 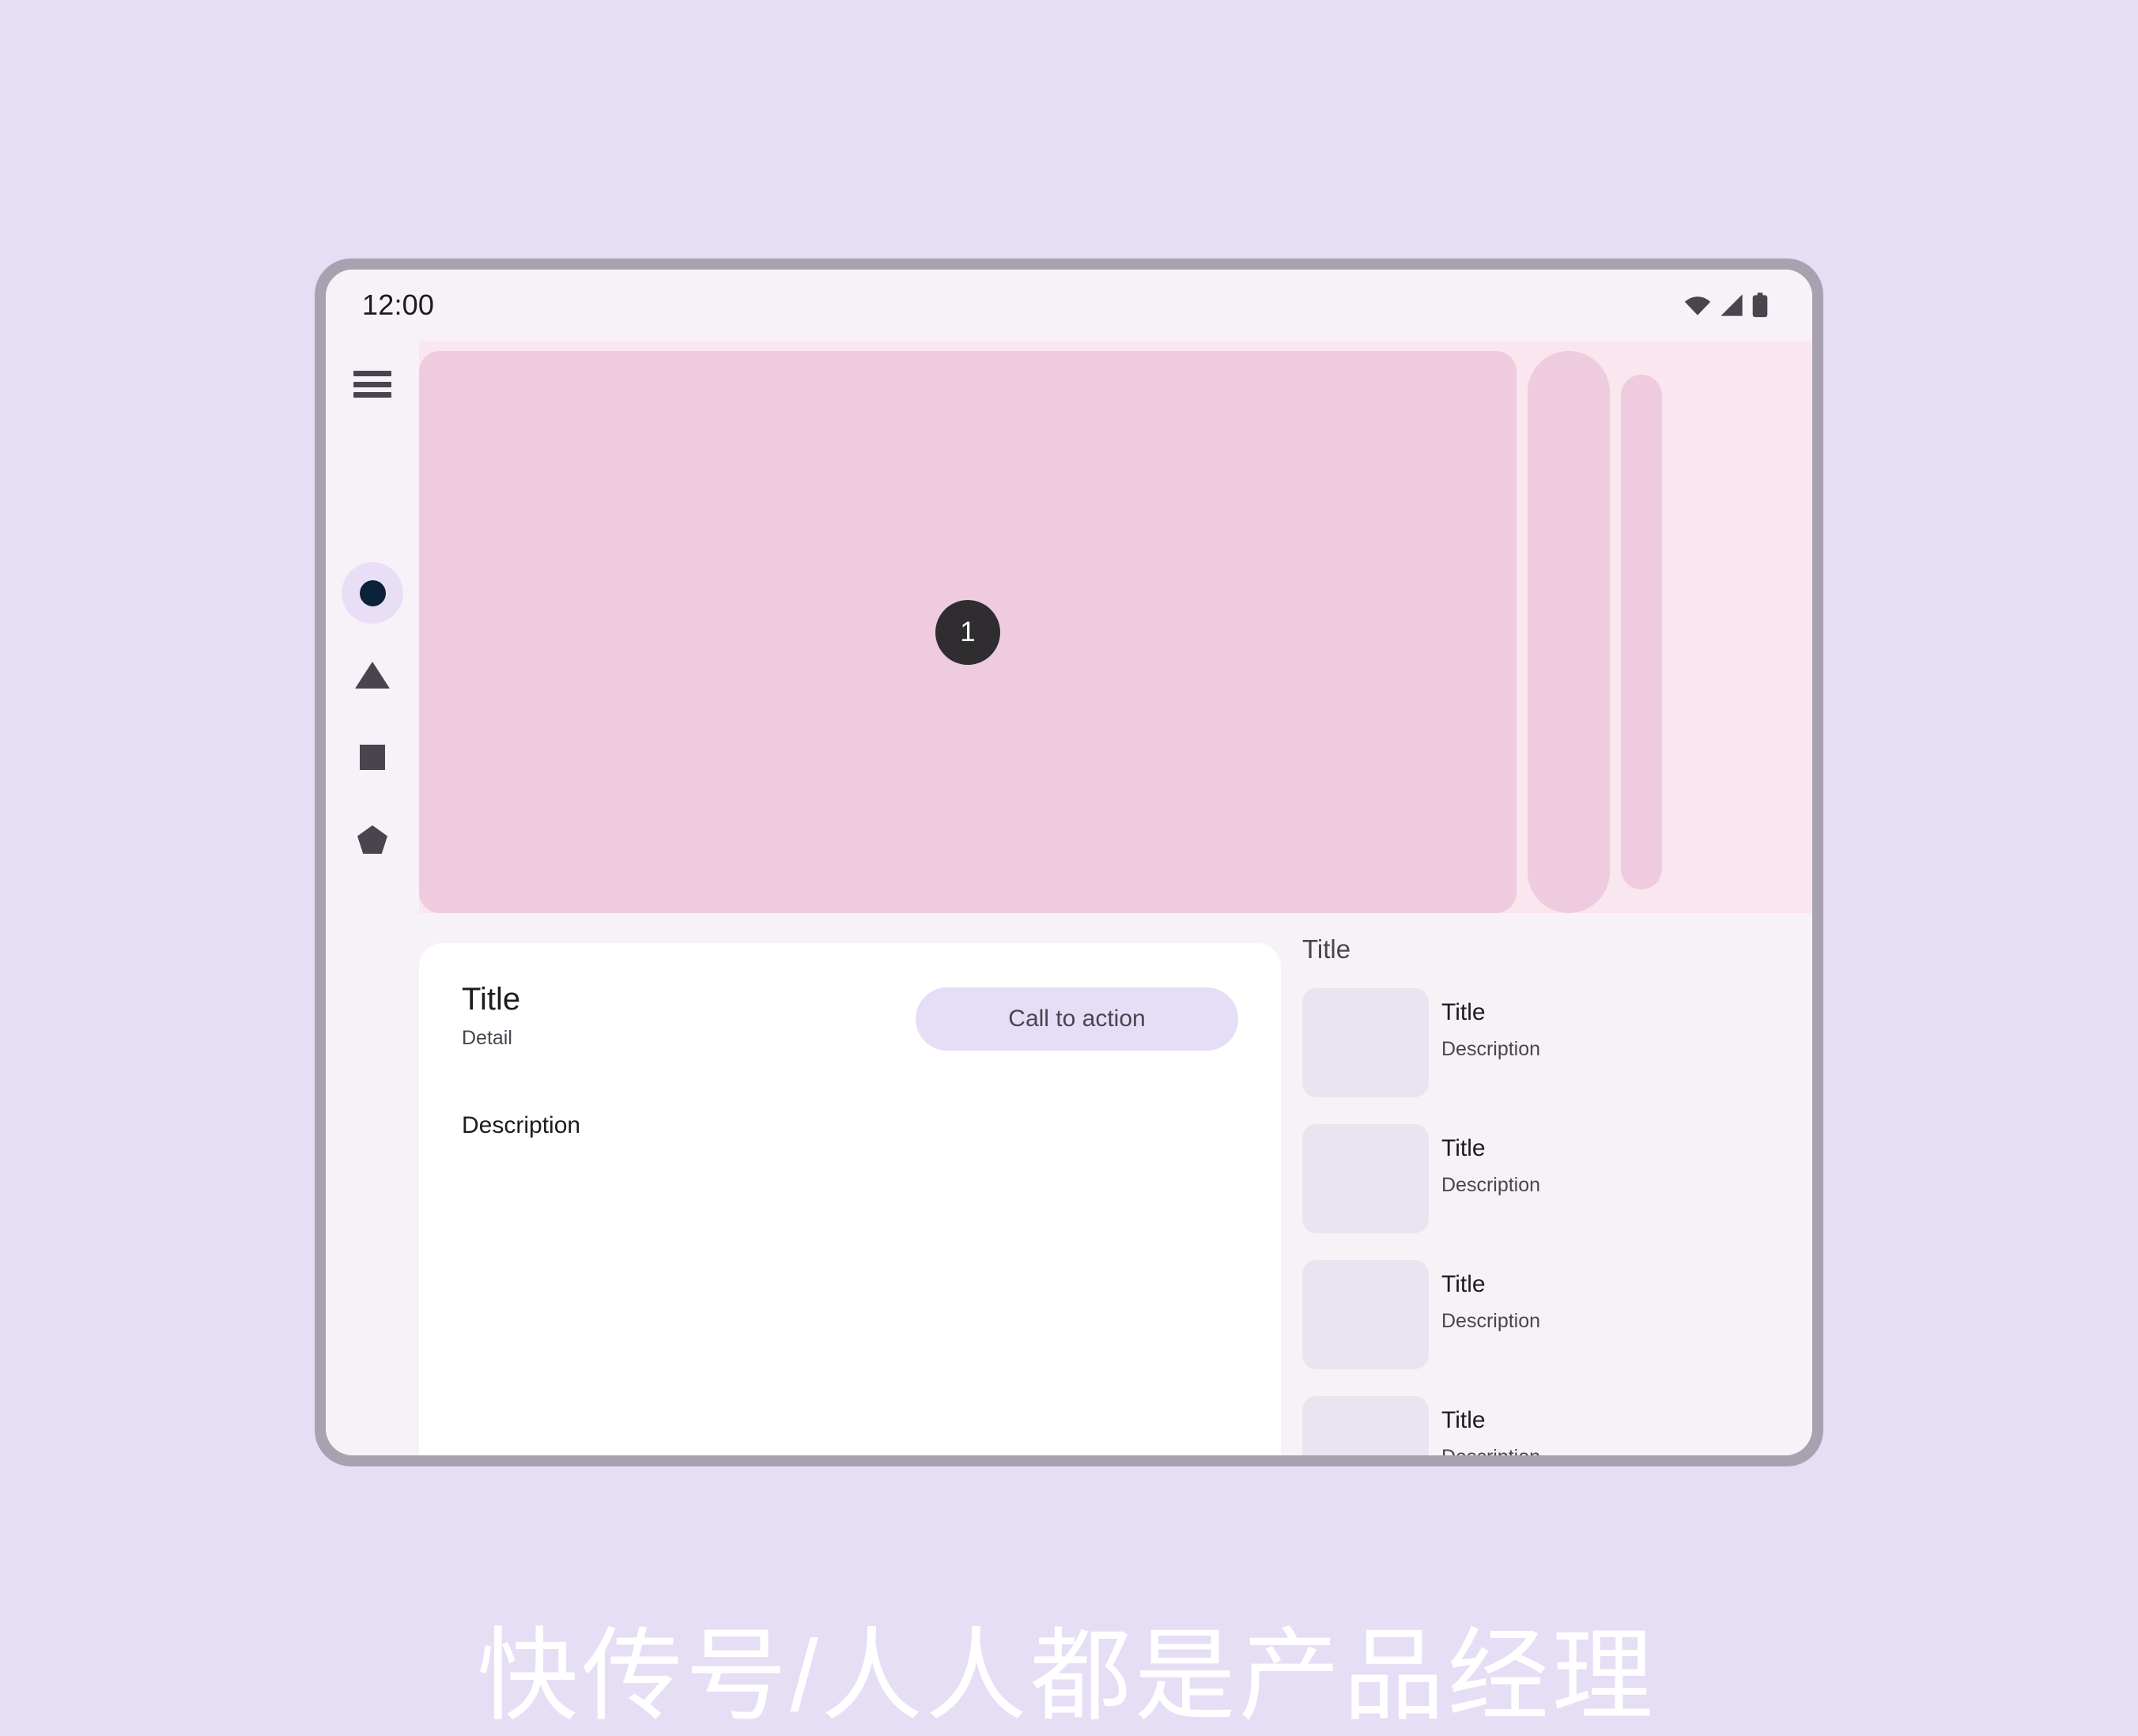 I want to click on carousel-index-badge: 1, so click(x=967, y=632).